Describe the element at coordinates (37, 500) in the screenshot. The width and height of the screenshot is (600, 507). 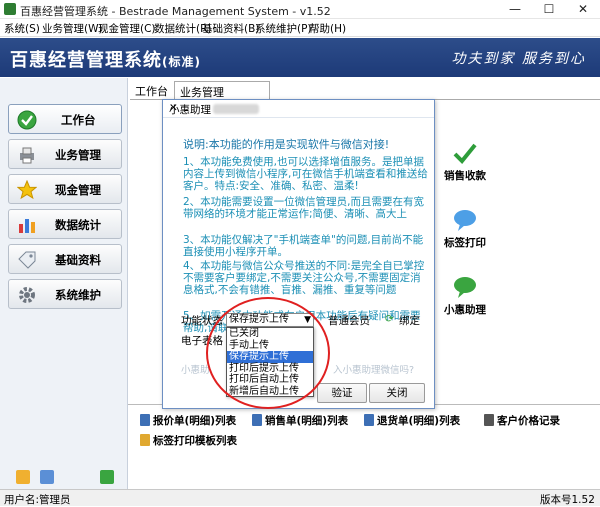
I see `status-user: 用户名:管理员` at that location.